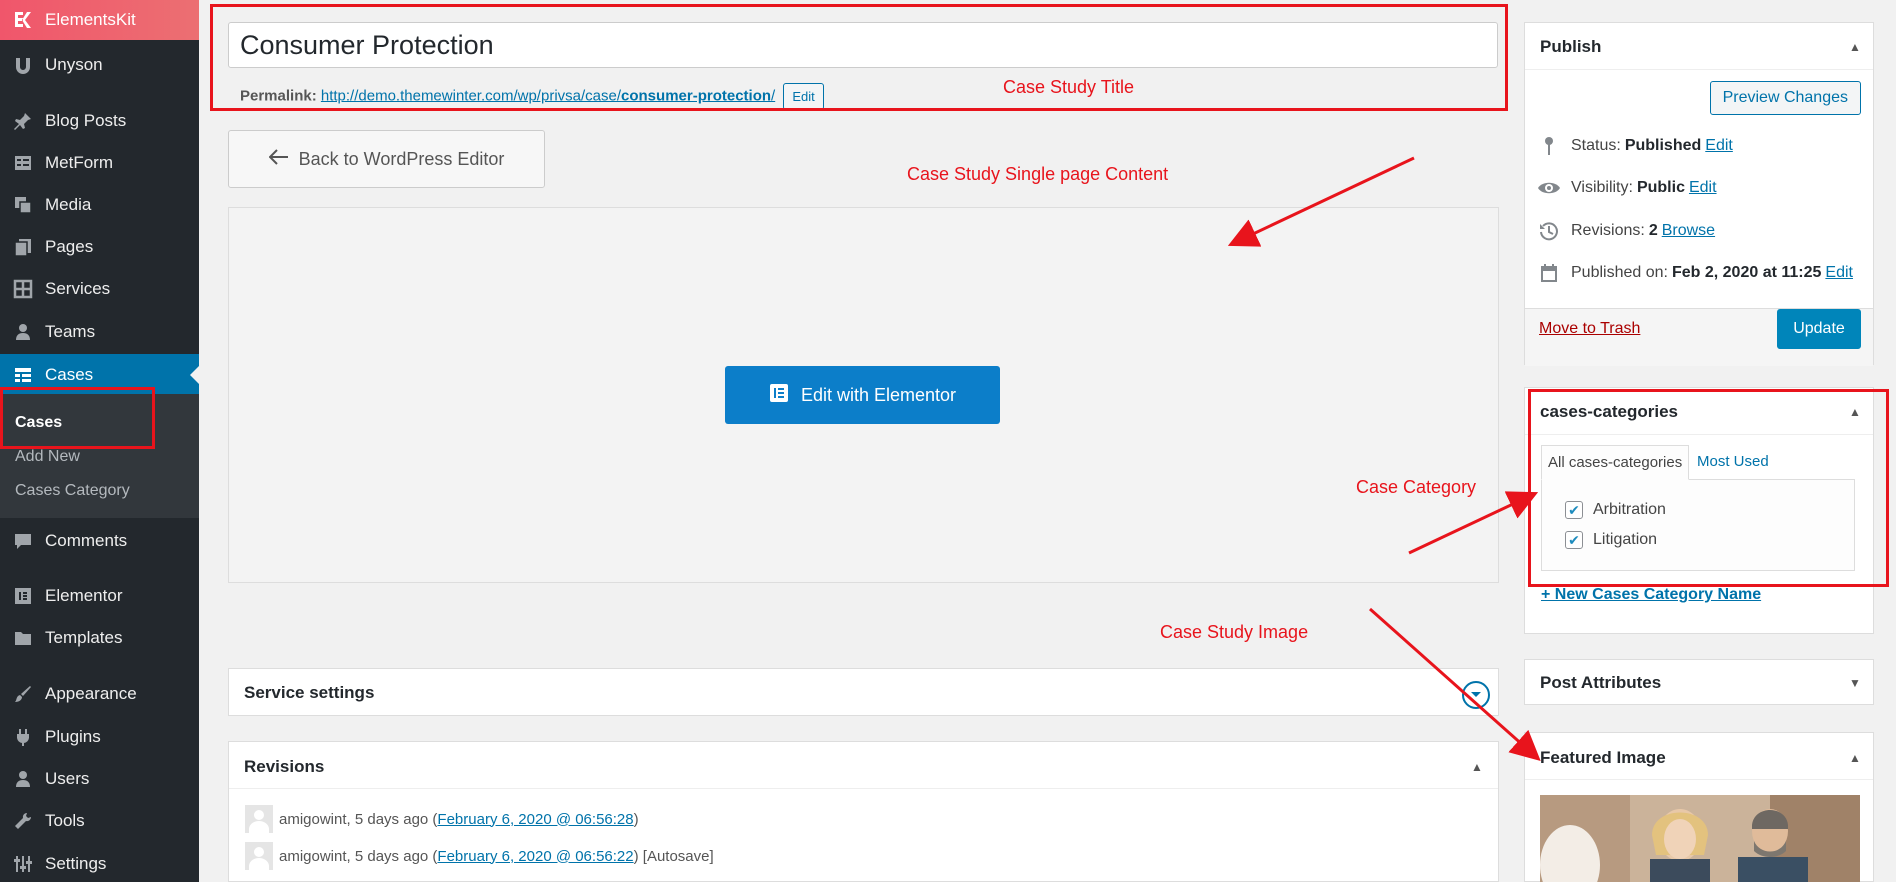  What do you see at coordinates (1455, 684) in the screenshot?
I see `arrow-to-featured-image` at bounding box center [1455, 684].